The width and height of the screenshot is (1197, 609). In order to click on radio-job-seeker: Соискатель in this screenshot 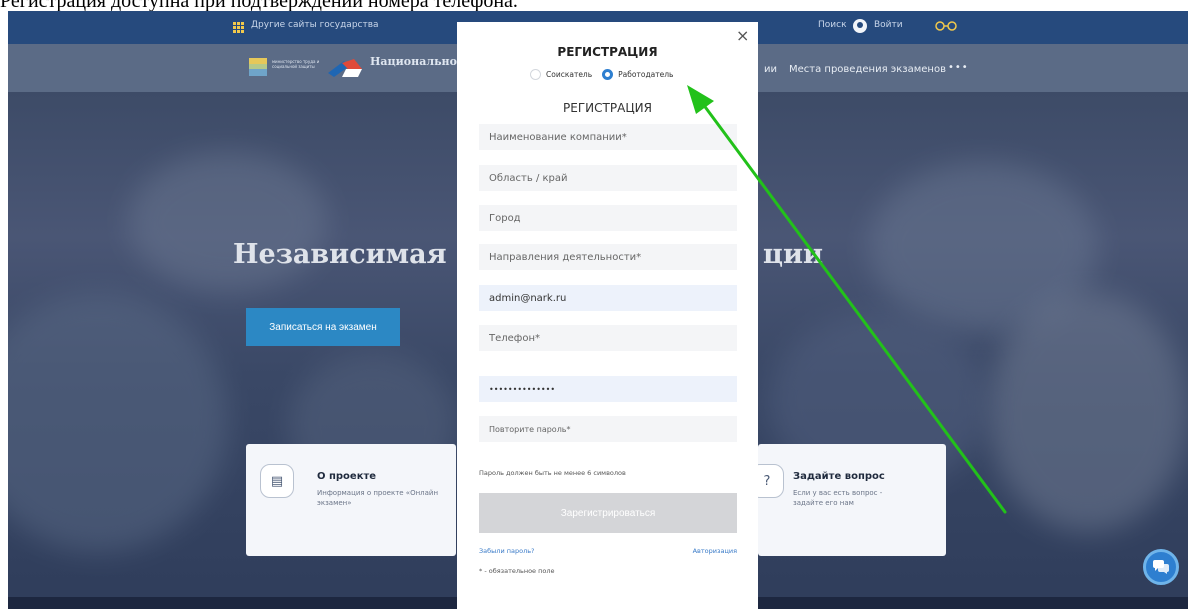, I will do `click(561, 74)`.